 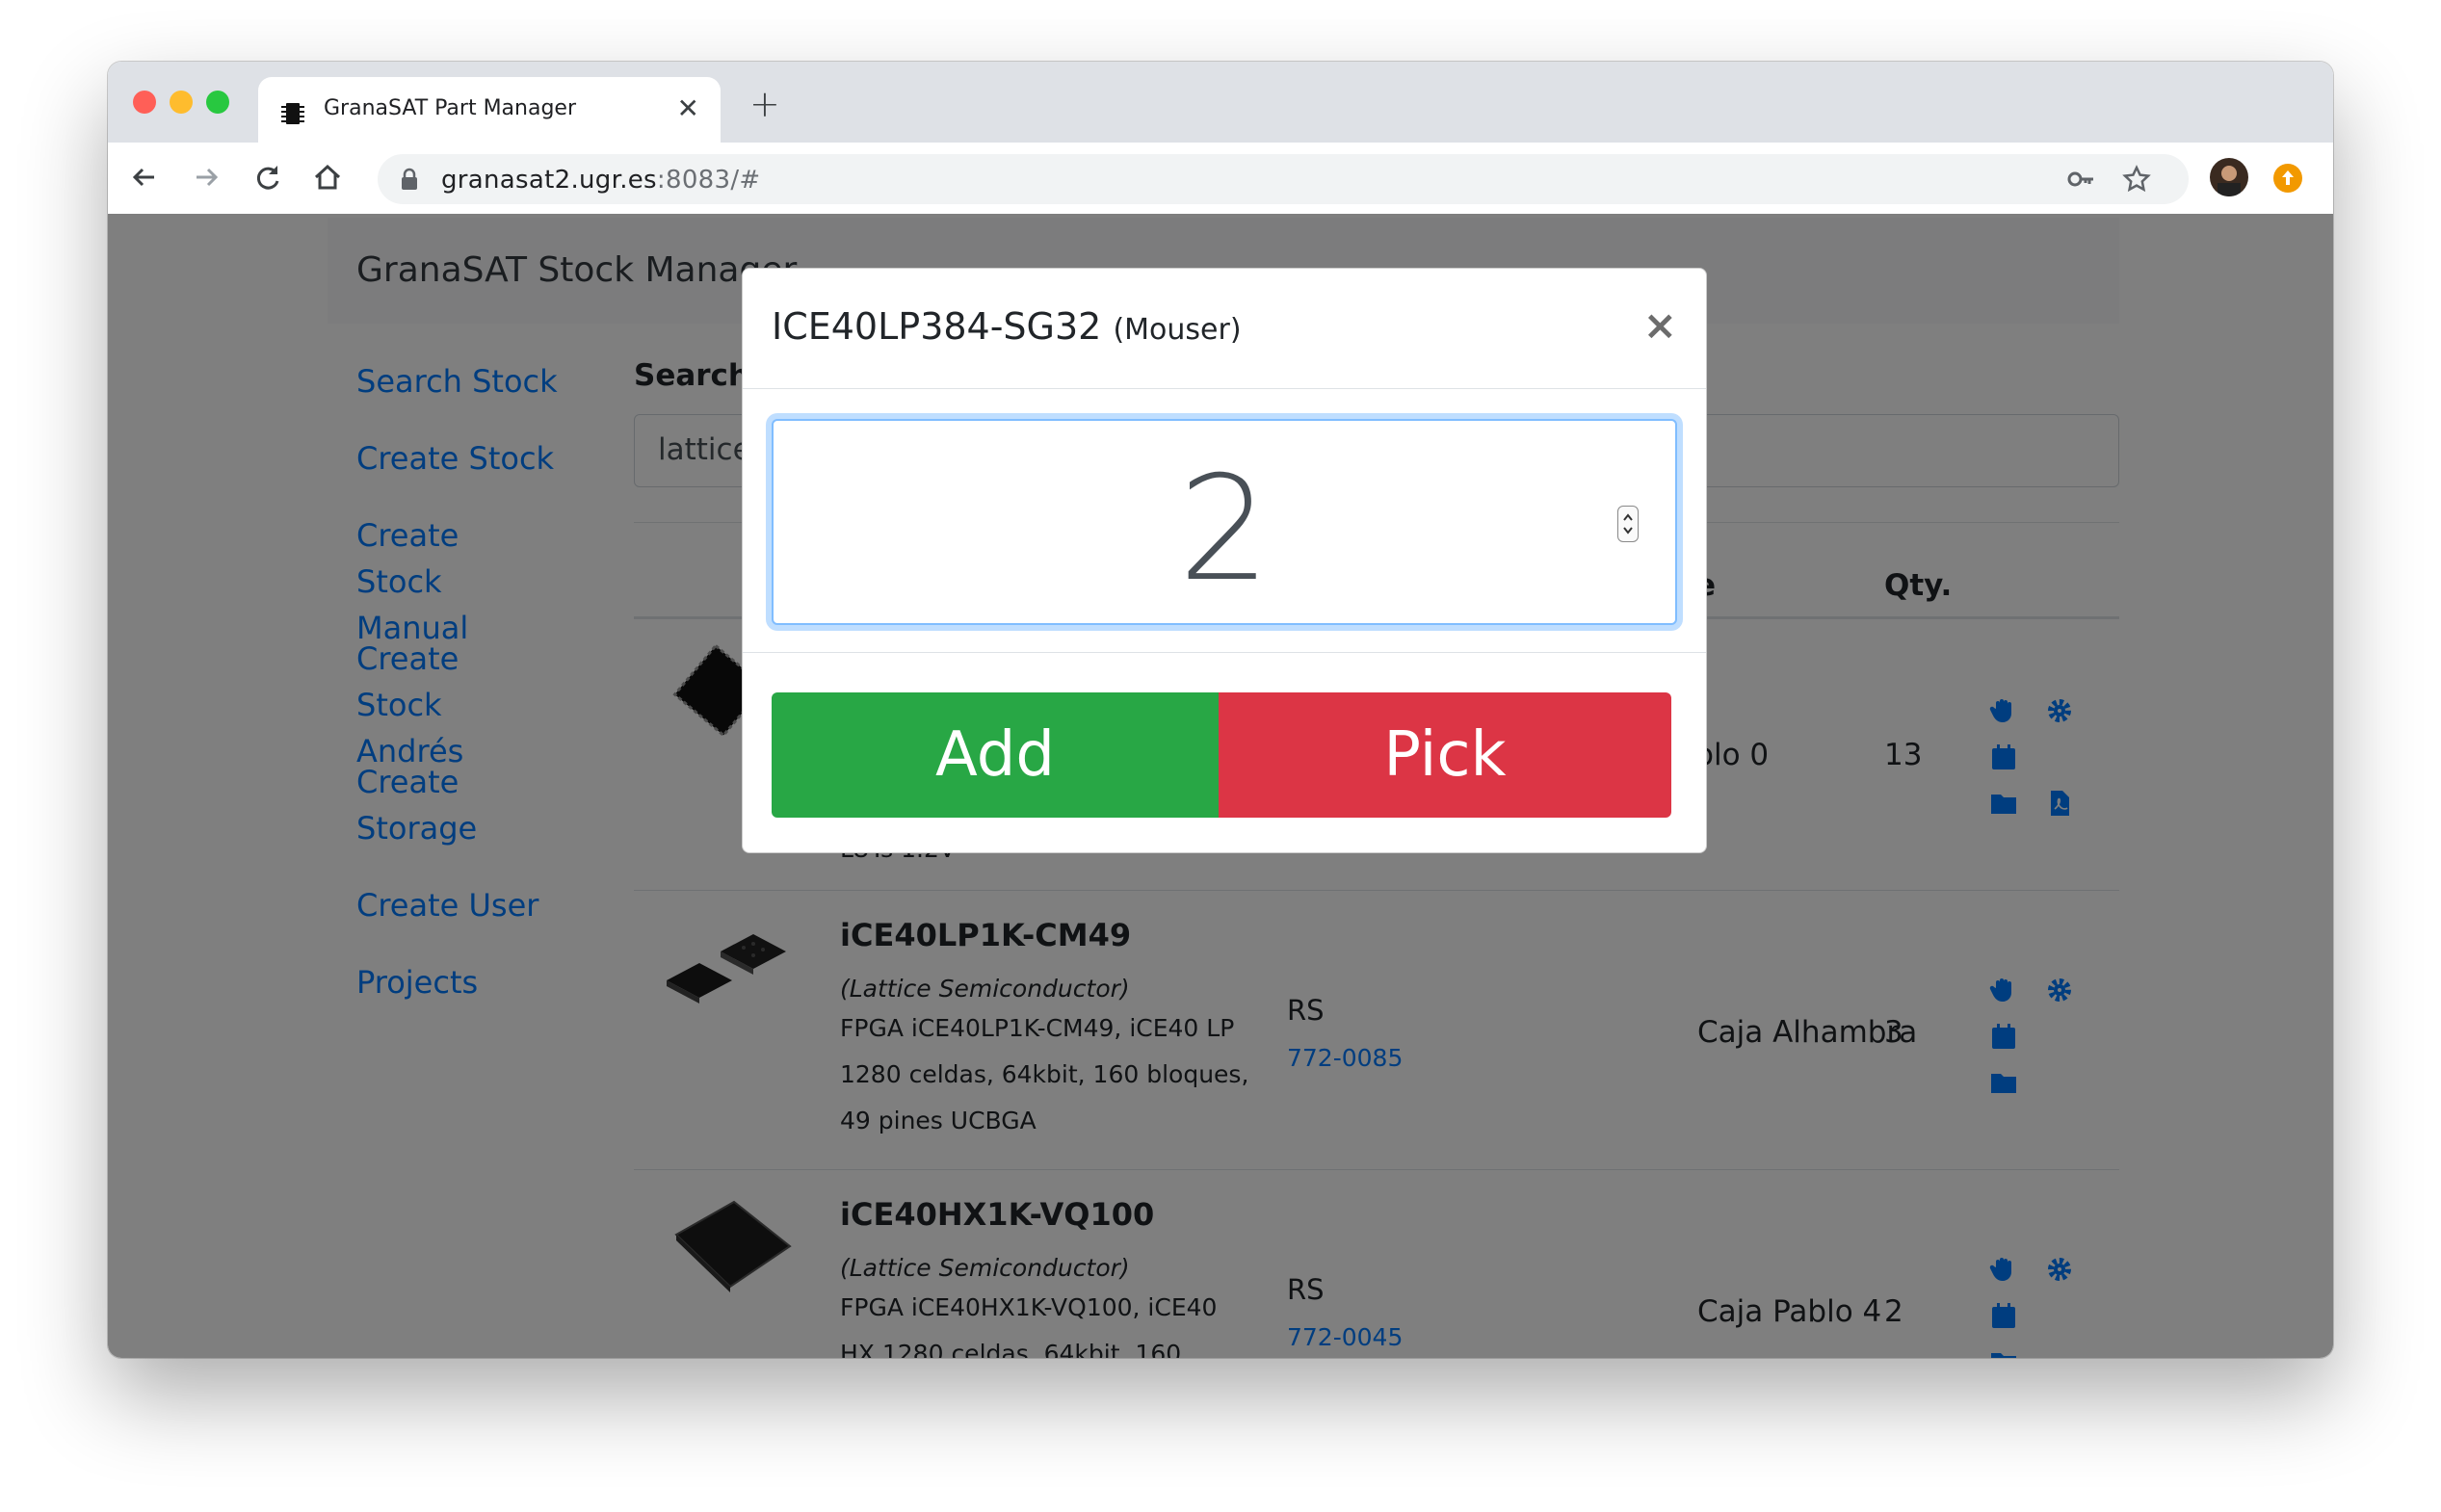 What do you see at coordinates (268, 177) in the screenshot?
I see `reload-icon` at bounding box center [268, 177].